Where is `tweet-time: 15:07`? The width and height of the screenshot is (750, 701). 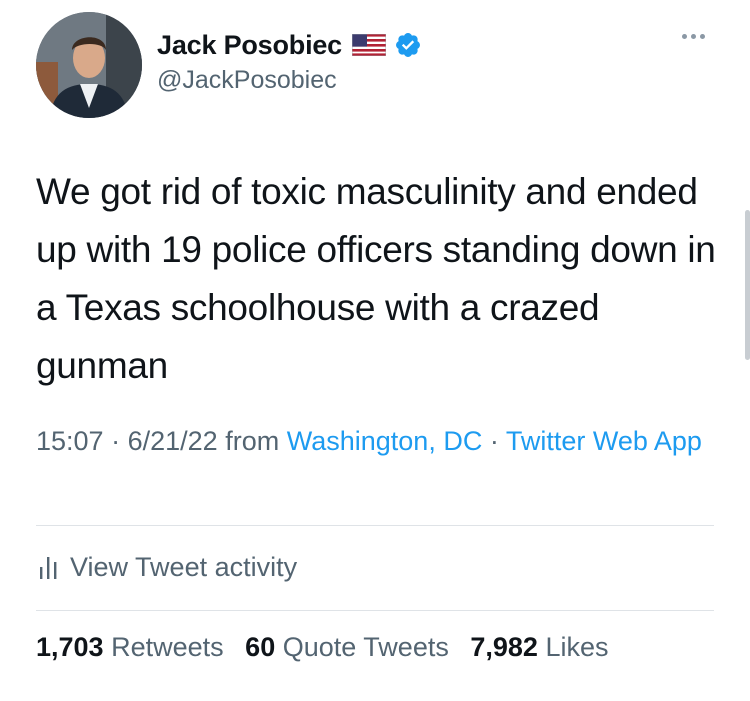
tweet-time: 15:07 is located at coordinates (70, 441).